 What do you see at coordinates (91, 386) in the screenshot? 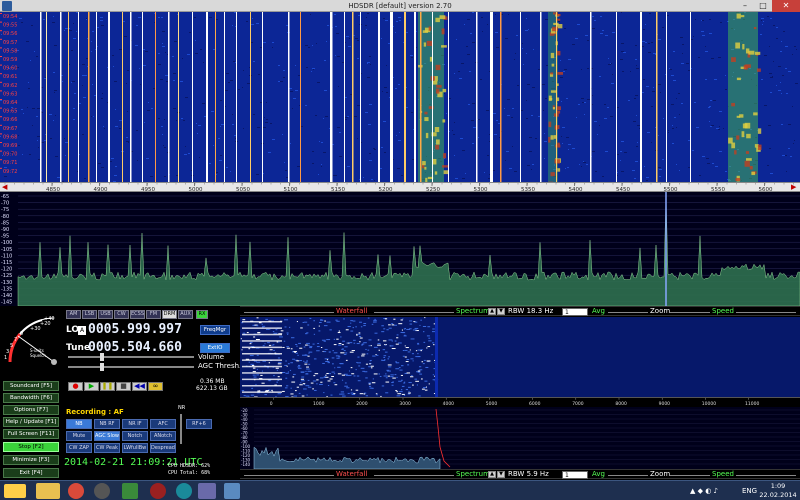
I see `play-button: ▶` at bounding box center [91, 386].